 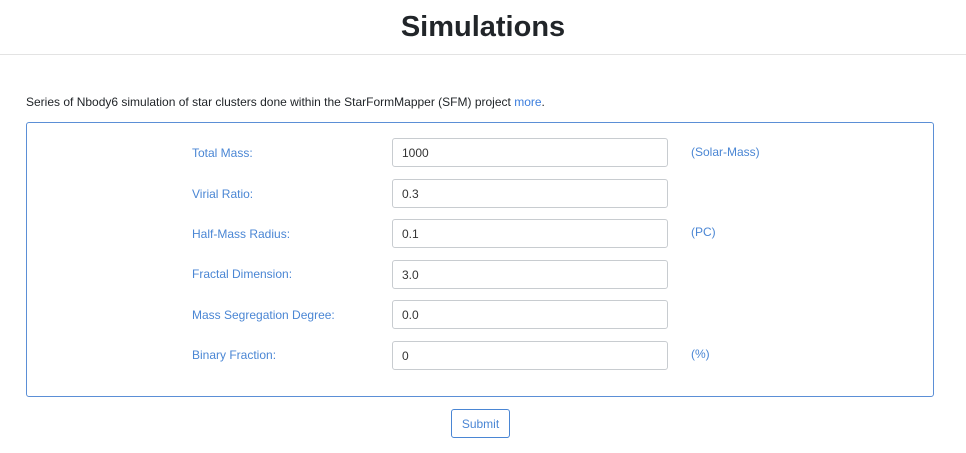 What do you see at coordinates (242, 274) in the screenshot?
I see `fractal-dimension-label: Fractal Dimension:` at bounding box center [242, 274].